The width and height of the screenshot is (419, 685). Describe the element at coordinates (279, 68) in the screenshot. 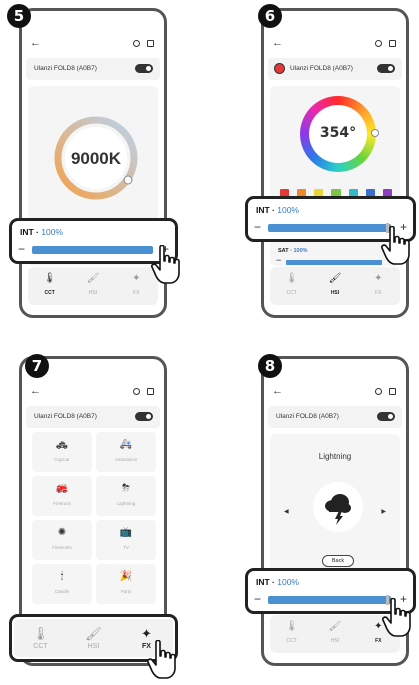

I see `color-preview-dot` at that location.